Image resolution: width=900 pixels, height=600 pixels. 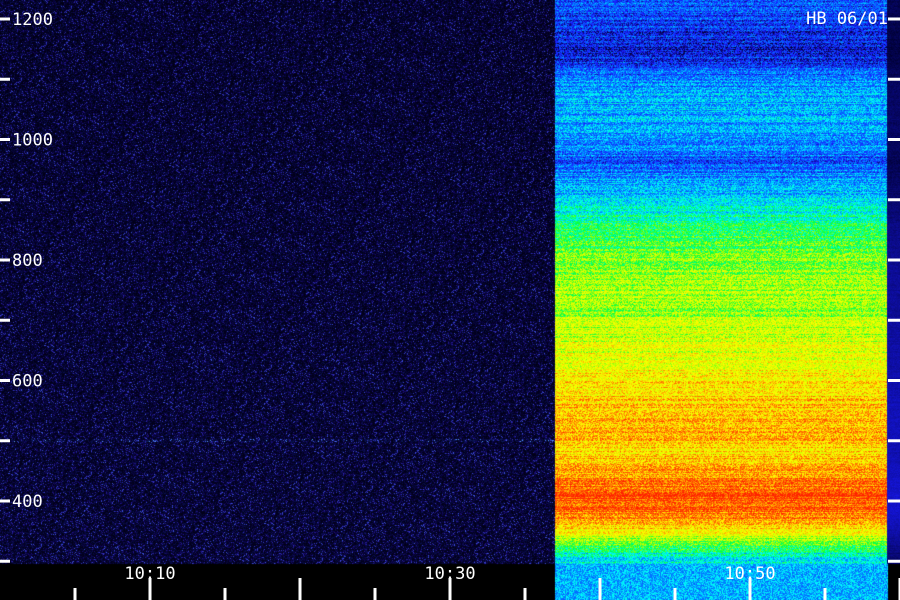 What do you see at coordinates (749, 574) in the screenshot?
I see `x-tick-label: 10:50` at bounding box center [749, 574].